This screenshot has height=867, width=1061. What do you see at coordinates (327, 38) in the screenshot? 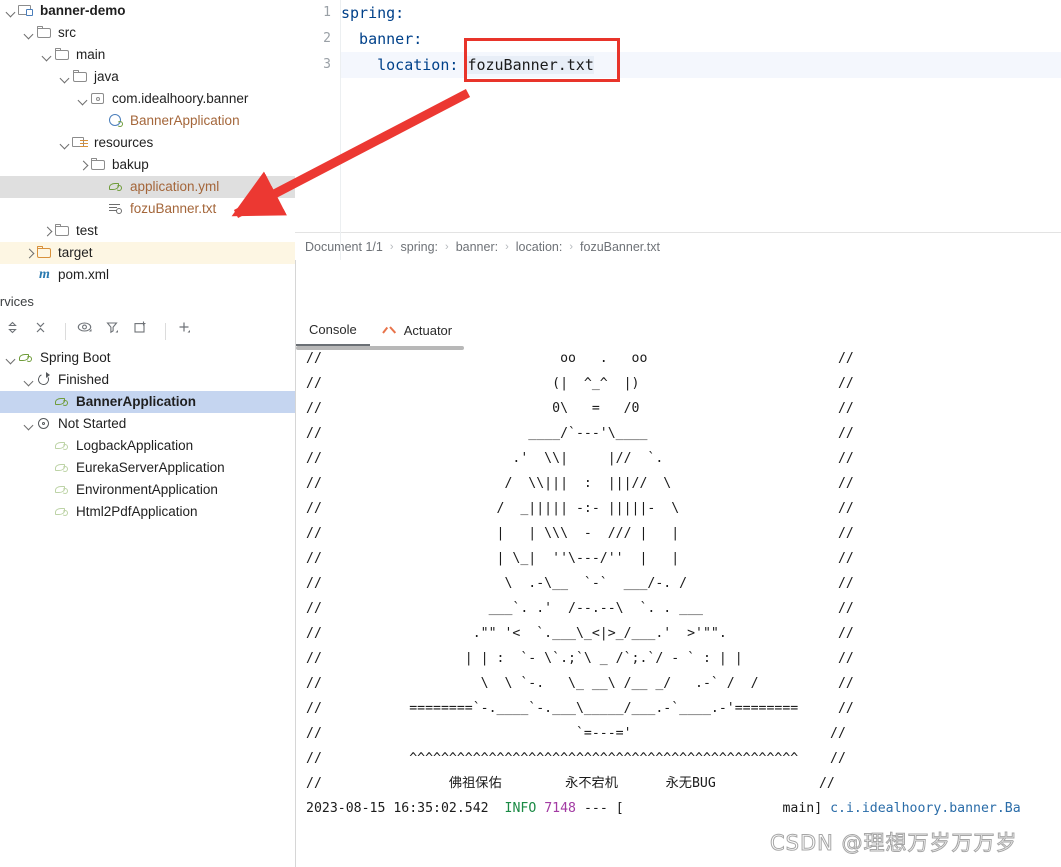
I see `line-number: 2` at bounding box center [327, 38].